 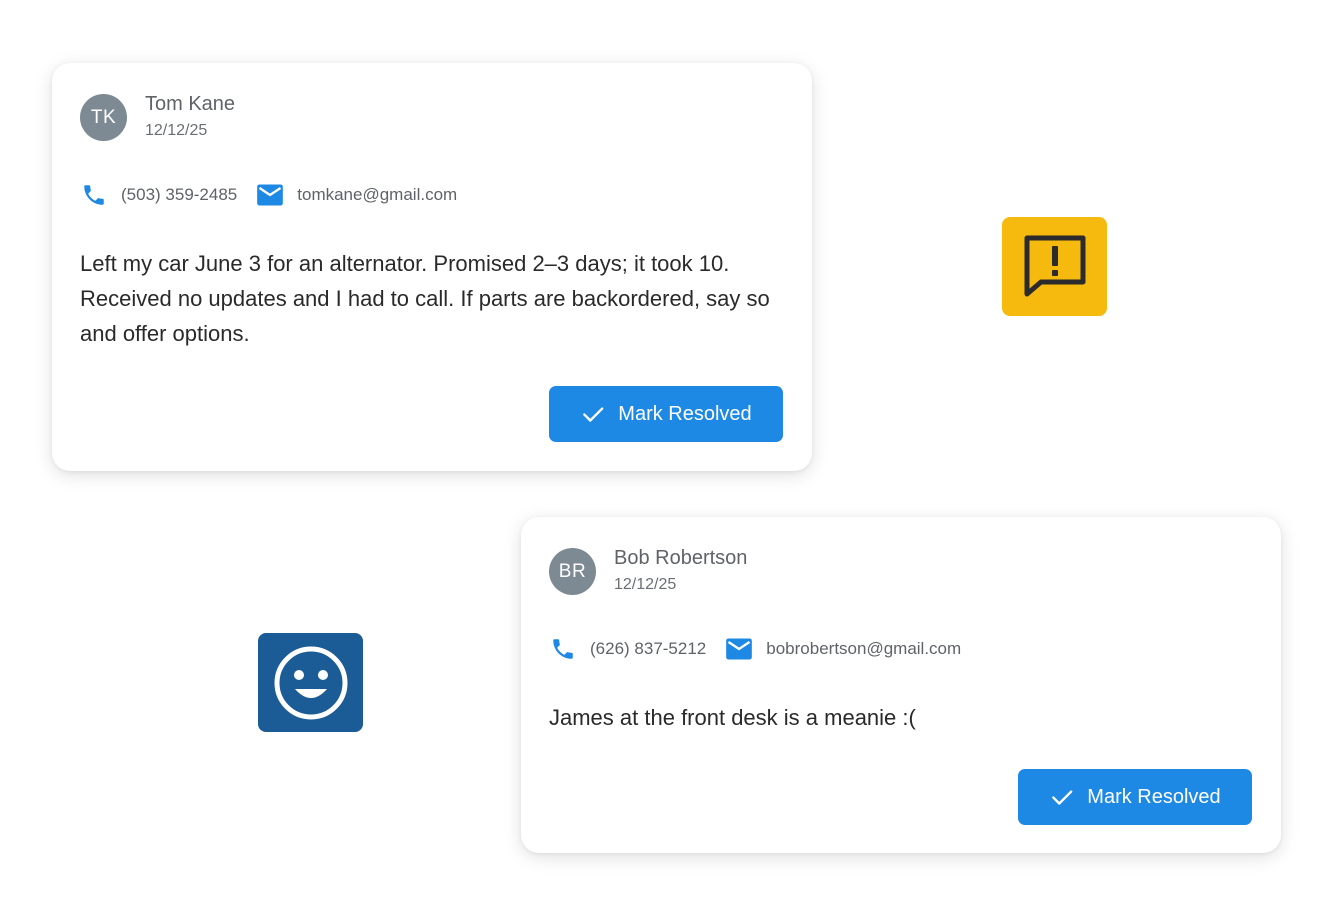 I want to click on phone-number: (503) 359-2485, so click(x=179, y=195).